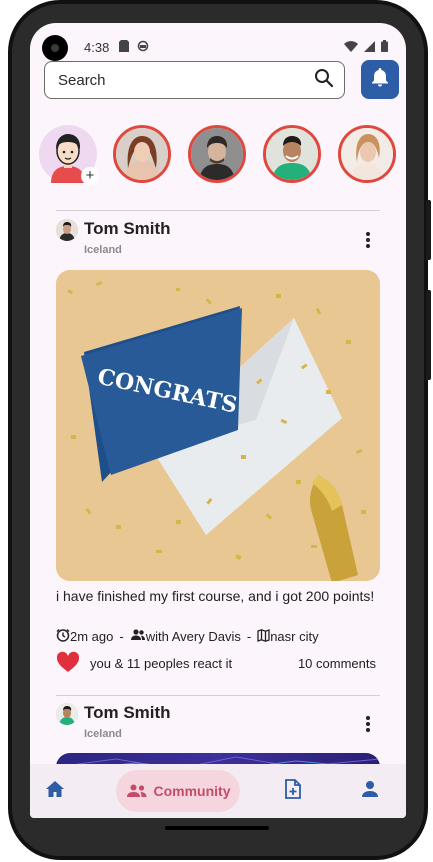 Image resolution: width=433 pixels, height=862 pixels. What do you see at coordinates (69, 155) in the screenshot?
I see `add-story-button: +` at bounding box center [69, 155].